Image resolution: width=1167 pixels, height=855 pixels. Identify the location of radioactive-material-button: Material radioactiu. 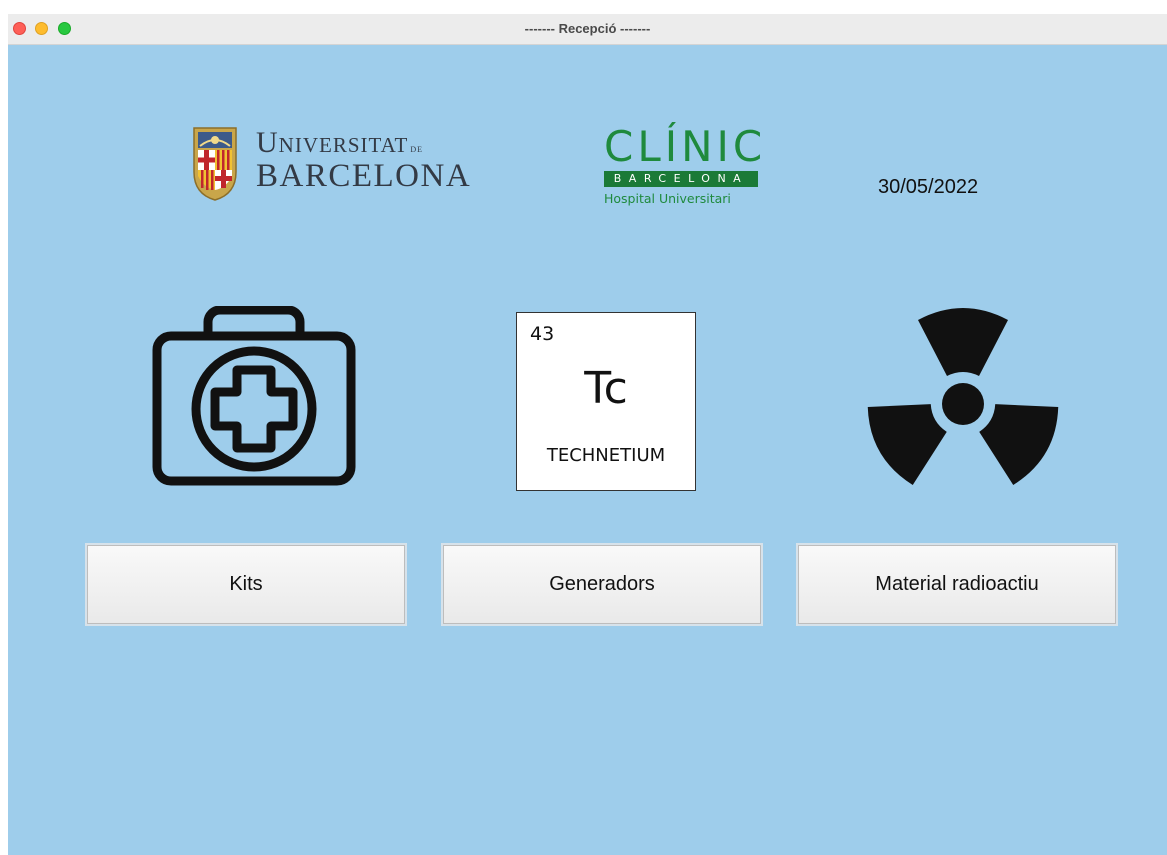
(957, 584).